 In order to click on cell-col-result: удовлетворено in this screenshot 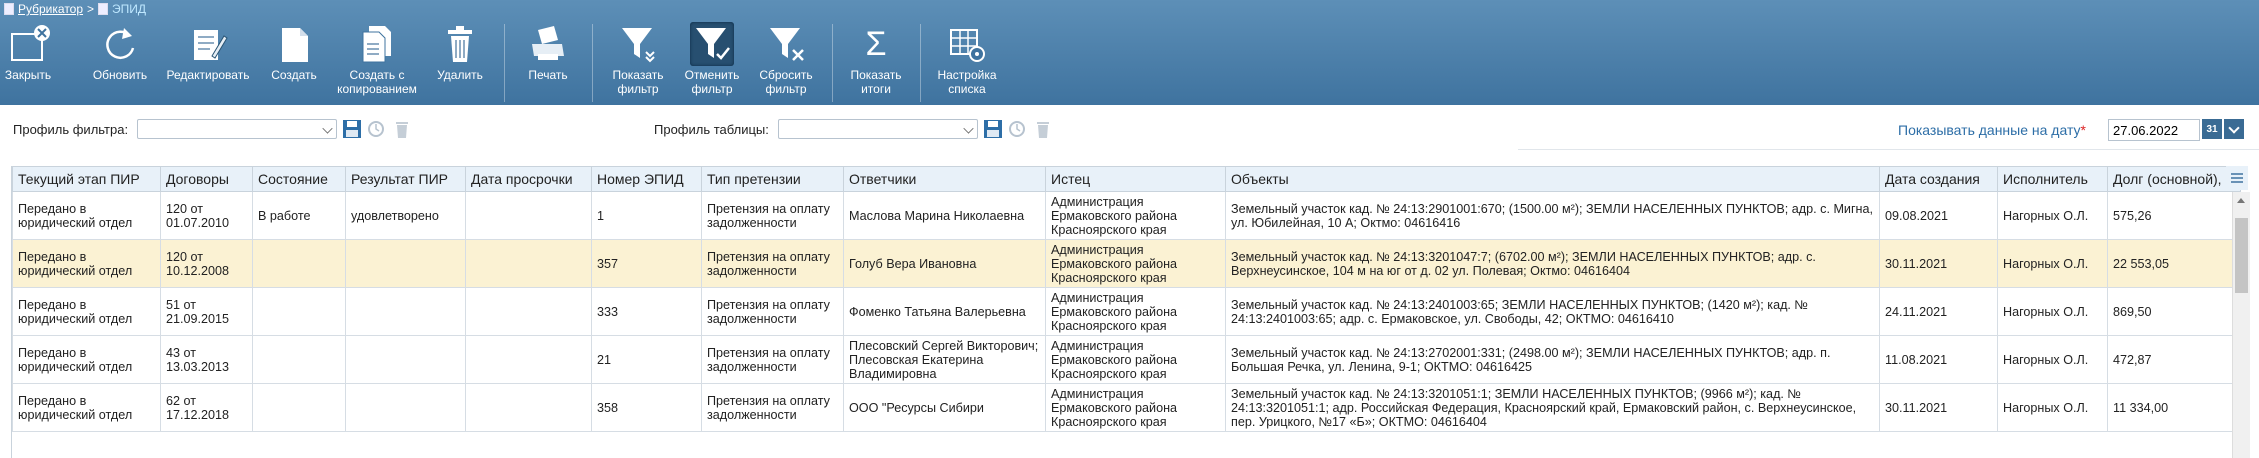, I will do `click(405, 215)`.